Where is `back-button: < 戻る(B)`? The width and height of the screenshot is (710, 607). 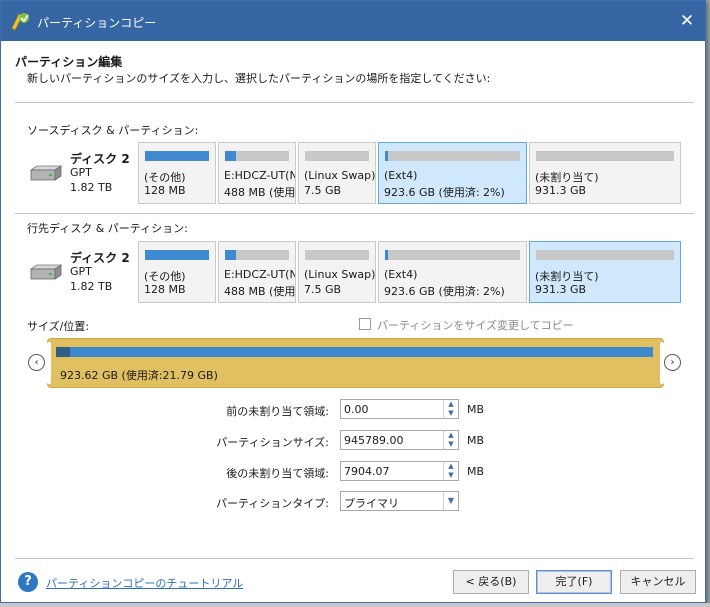 back-button: < 戻る(B) is located at coordinates (491, 582).